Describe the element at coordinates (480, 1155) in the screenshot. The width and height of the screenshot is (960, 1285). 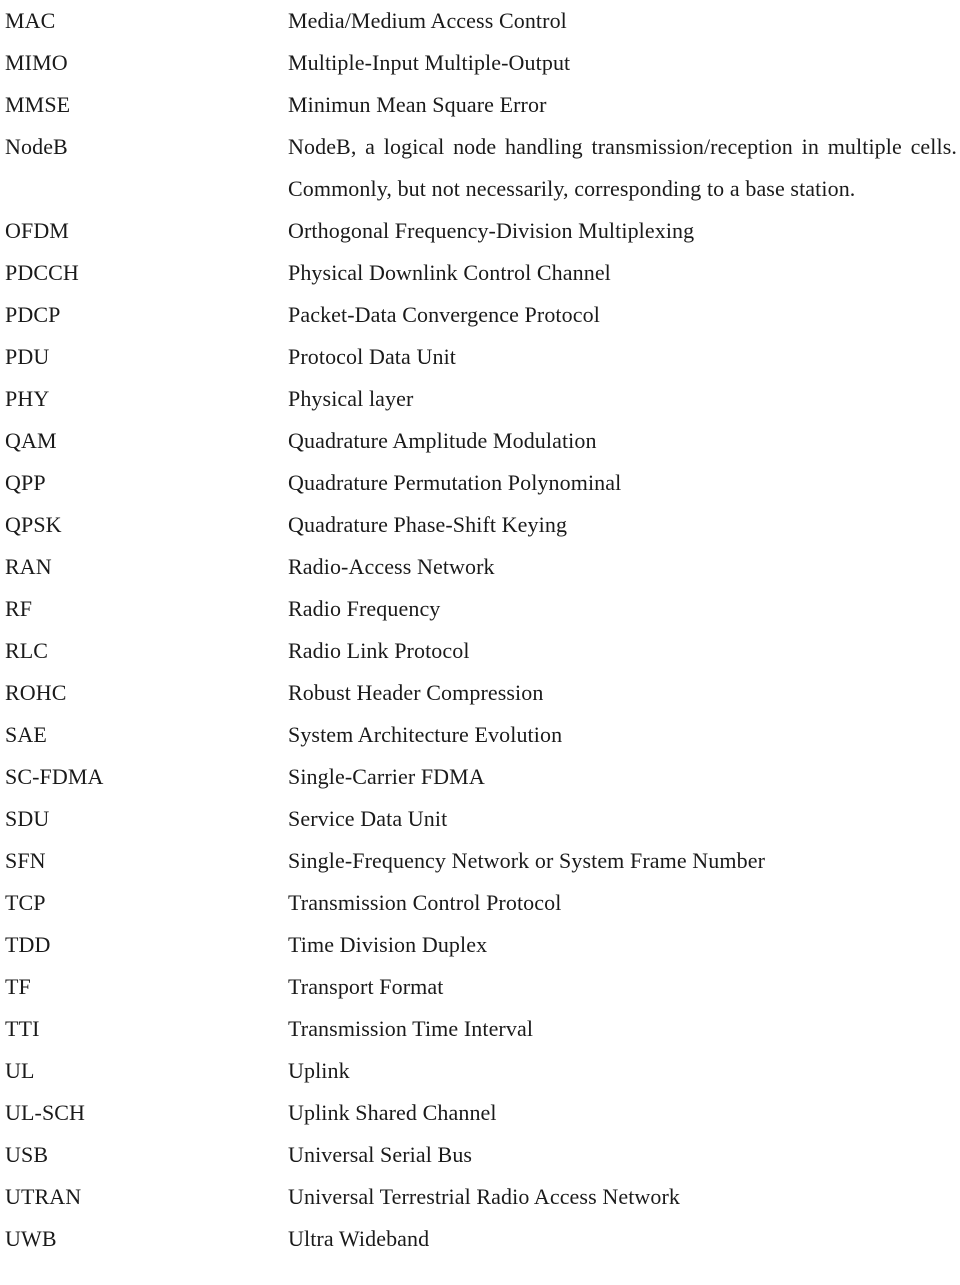
I see `glossary-row: USB Universal Serial Bus` at that location.